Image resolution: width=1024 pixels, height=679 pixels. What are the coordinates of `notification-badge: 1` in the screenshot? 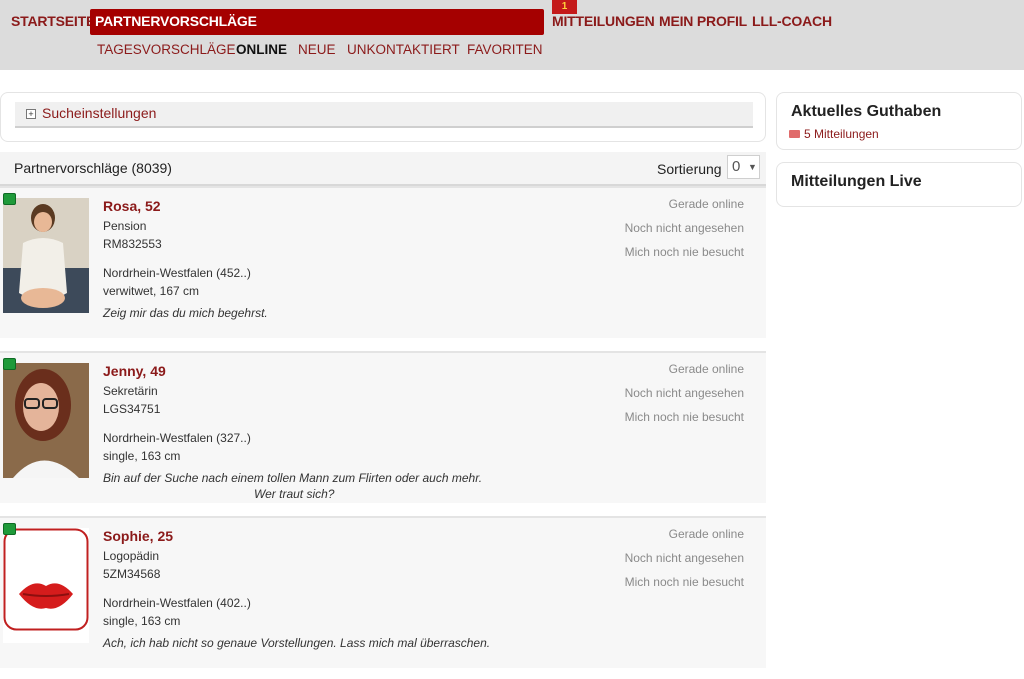 It's located at (564, 7).